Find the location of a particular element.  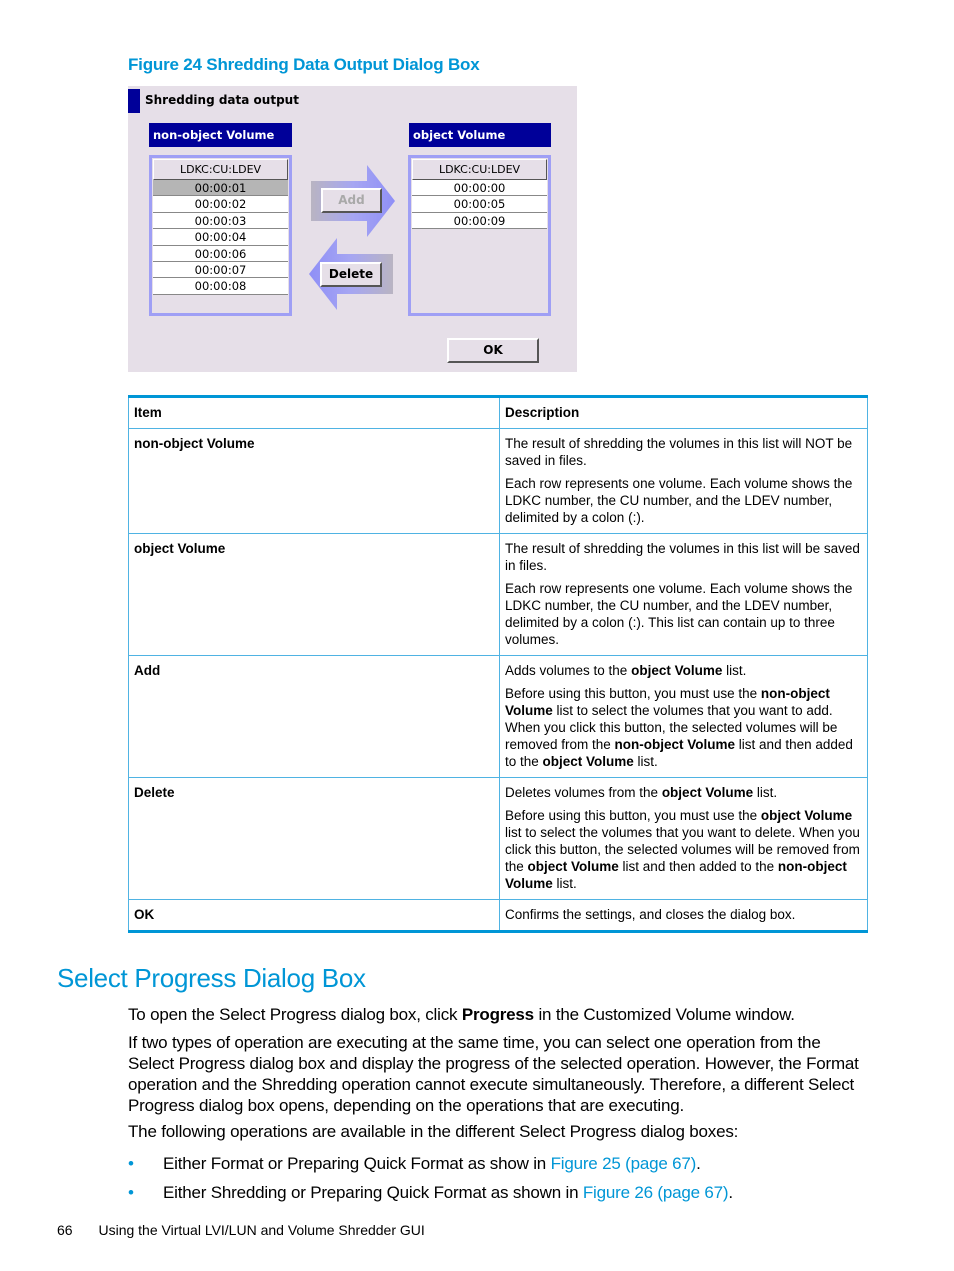

item-cell: non-object Volume is located at coordinates (314, 481).